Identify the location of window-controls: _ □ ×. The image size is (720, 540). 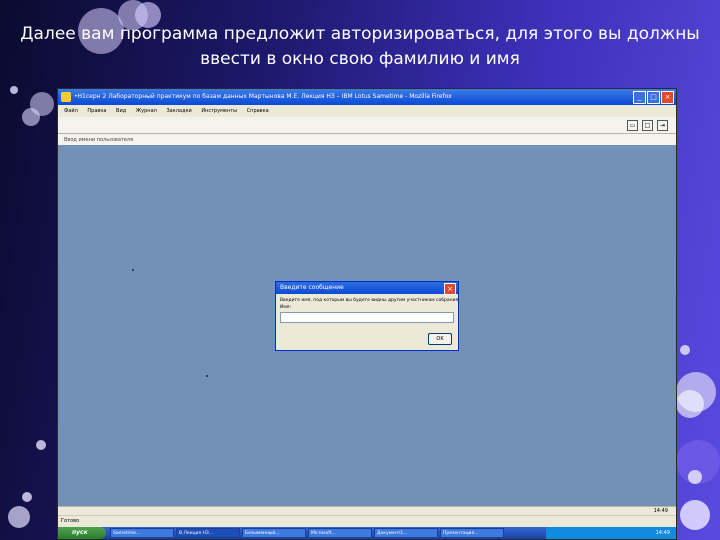
(653, 97).